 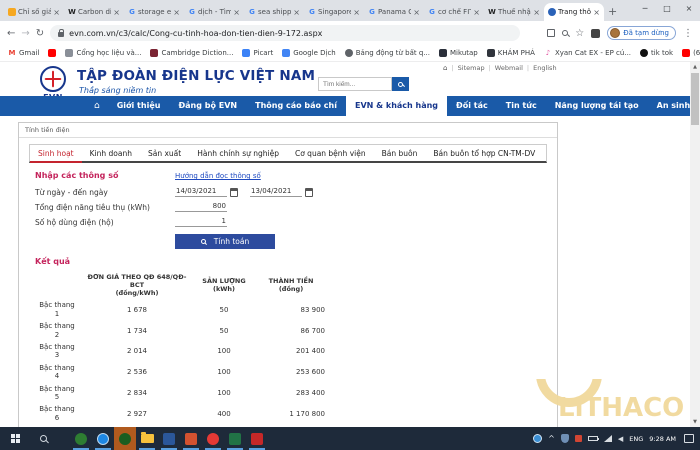 What do you see at coordinates (201, 192) in the screenshot?
I see `date-from-input` at bounding box center [201, 192].